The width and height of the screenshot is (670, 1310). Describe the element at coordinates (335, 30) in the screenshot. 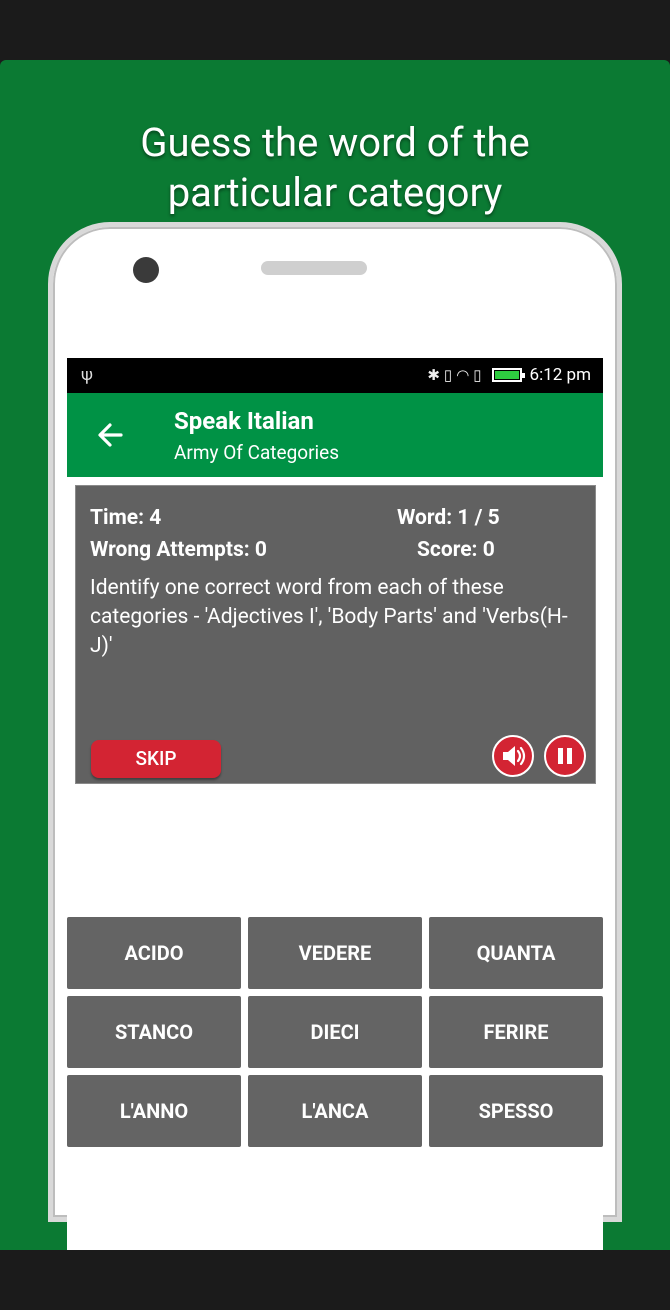

I see `top-black-bar` at that location.